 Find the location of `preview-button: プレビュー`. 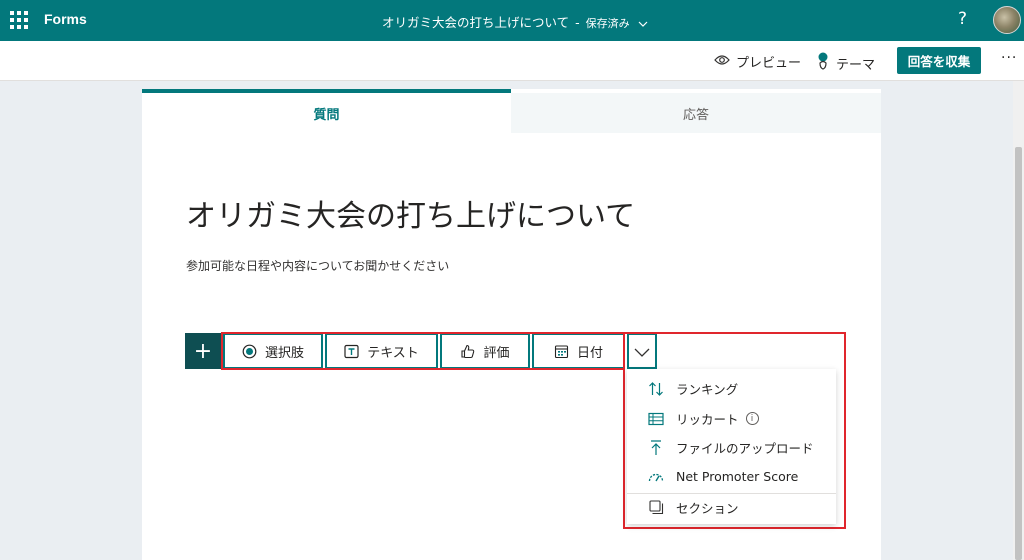

preview-button: プレビュー is located at coordinates (757, 61).